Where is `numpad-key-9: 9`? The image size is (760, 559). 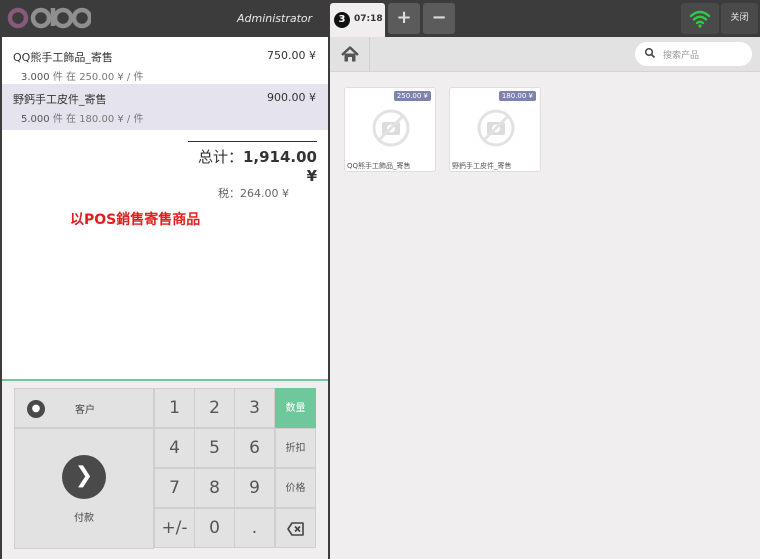 numpad-key-9: 9 is located at coordinates (254, 488).